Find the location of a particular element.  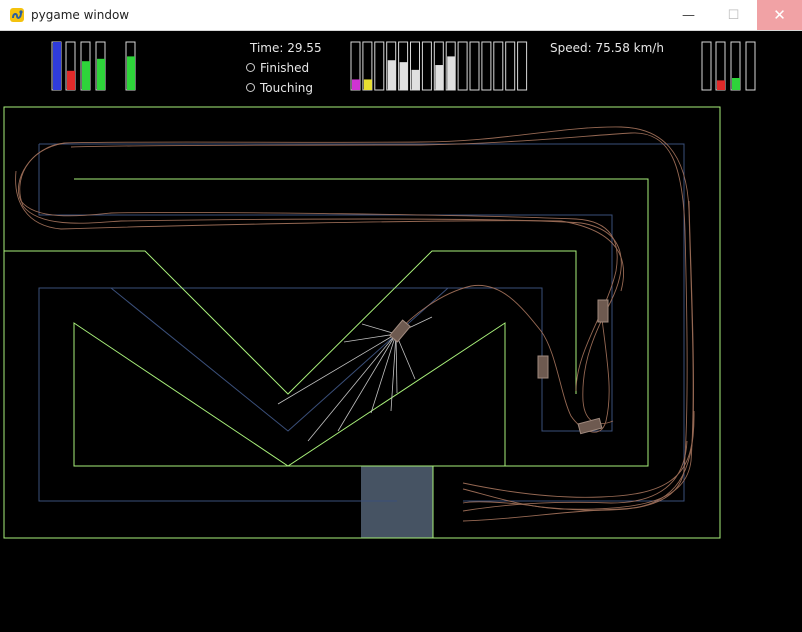

start-zone is located at coordinates (397, 502).